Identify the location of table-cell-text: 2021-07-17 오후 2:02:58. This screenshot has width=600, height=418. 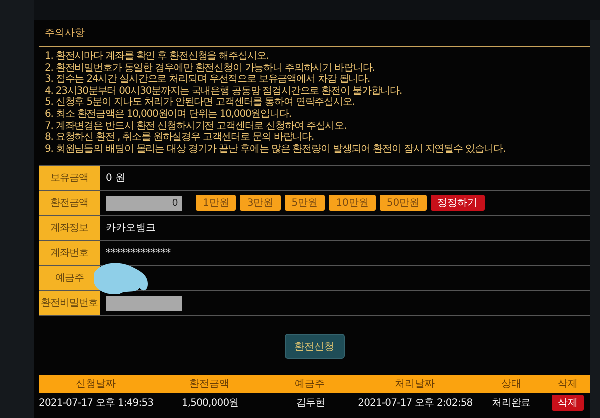
(415, 403).